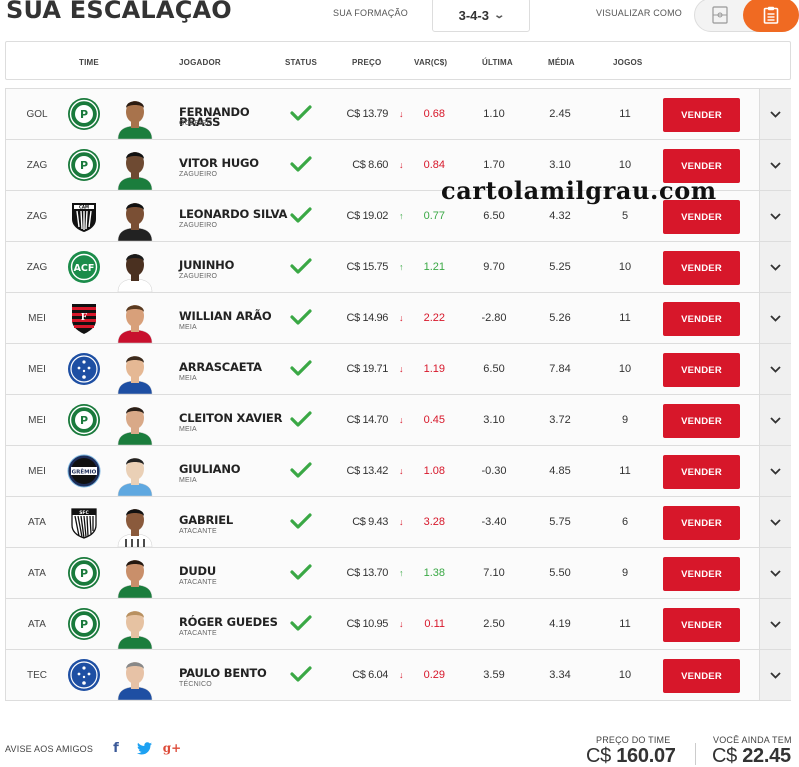 The height and width of the screenshot is (767, 799). What do you see at coordinates (473, 15) in the screenshot?
I see `formation-value: 3-4-3` at bounding box center [473, 15].